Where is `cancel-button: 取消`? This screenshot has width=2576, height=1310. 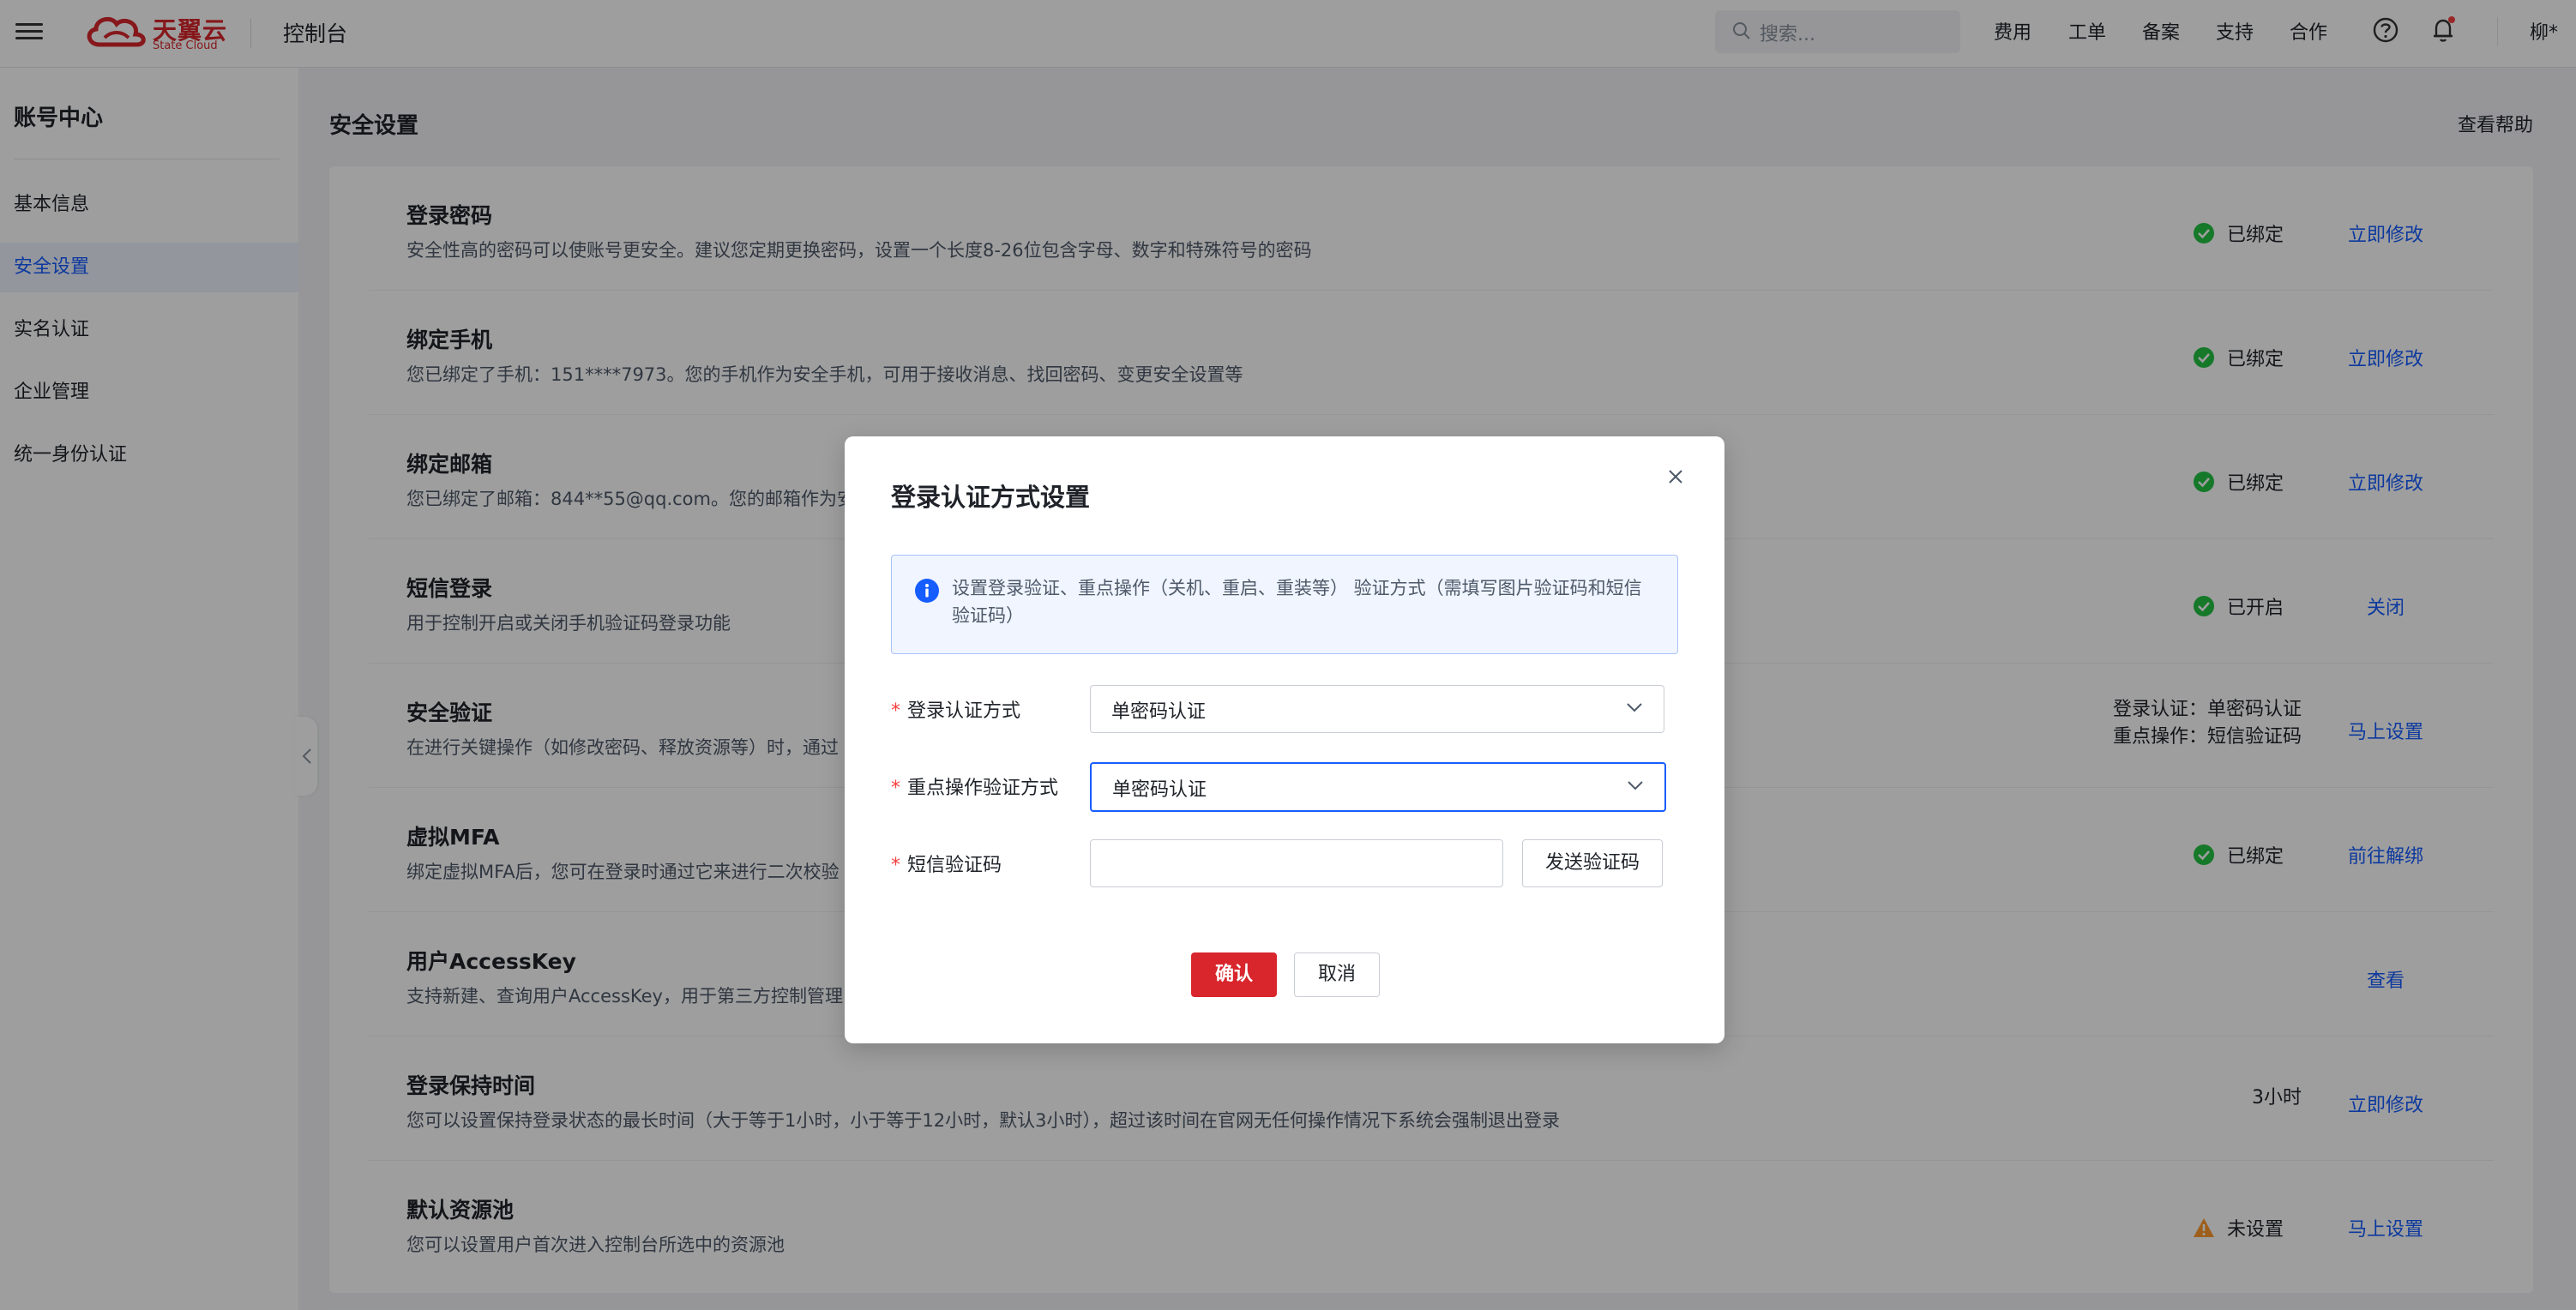
cancel-button: 取消 is located at coordinates (1337, 974).